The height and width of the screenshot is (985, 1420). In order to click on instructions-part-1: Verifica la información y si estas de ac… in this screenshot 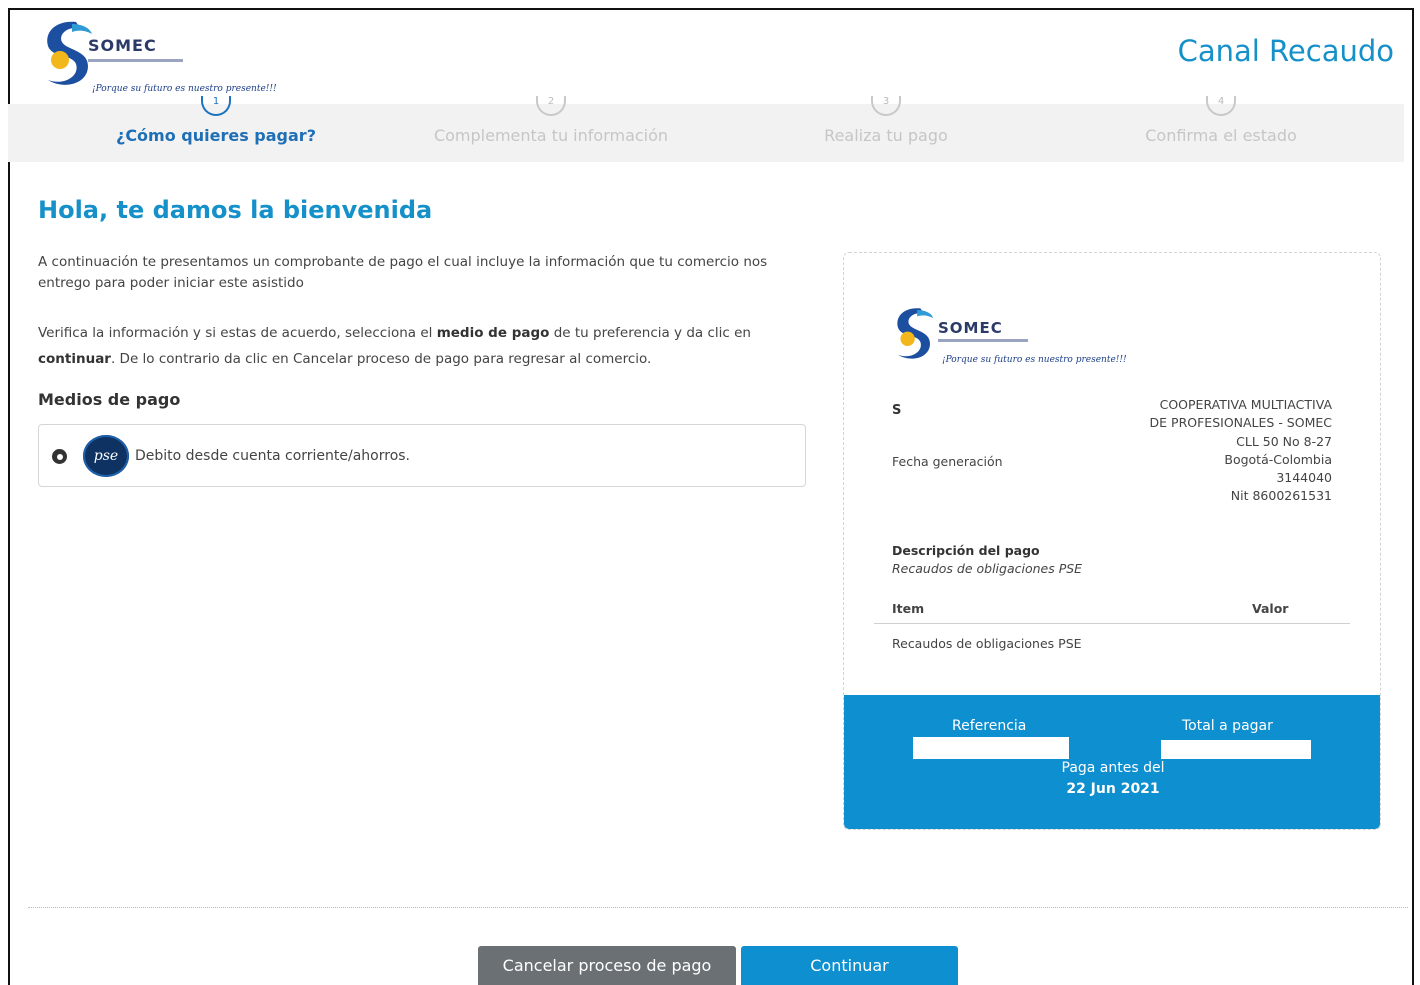, I will do `click(237, 333)`.